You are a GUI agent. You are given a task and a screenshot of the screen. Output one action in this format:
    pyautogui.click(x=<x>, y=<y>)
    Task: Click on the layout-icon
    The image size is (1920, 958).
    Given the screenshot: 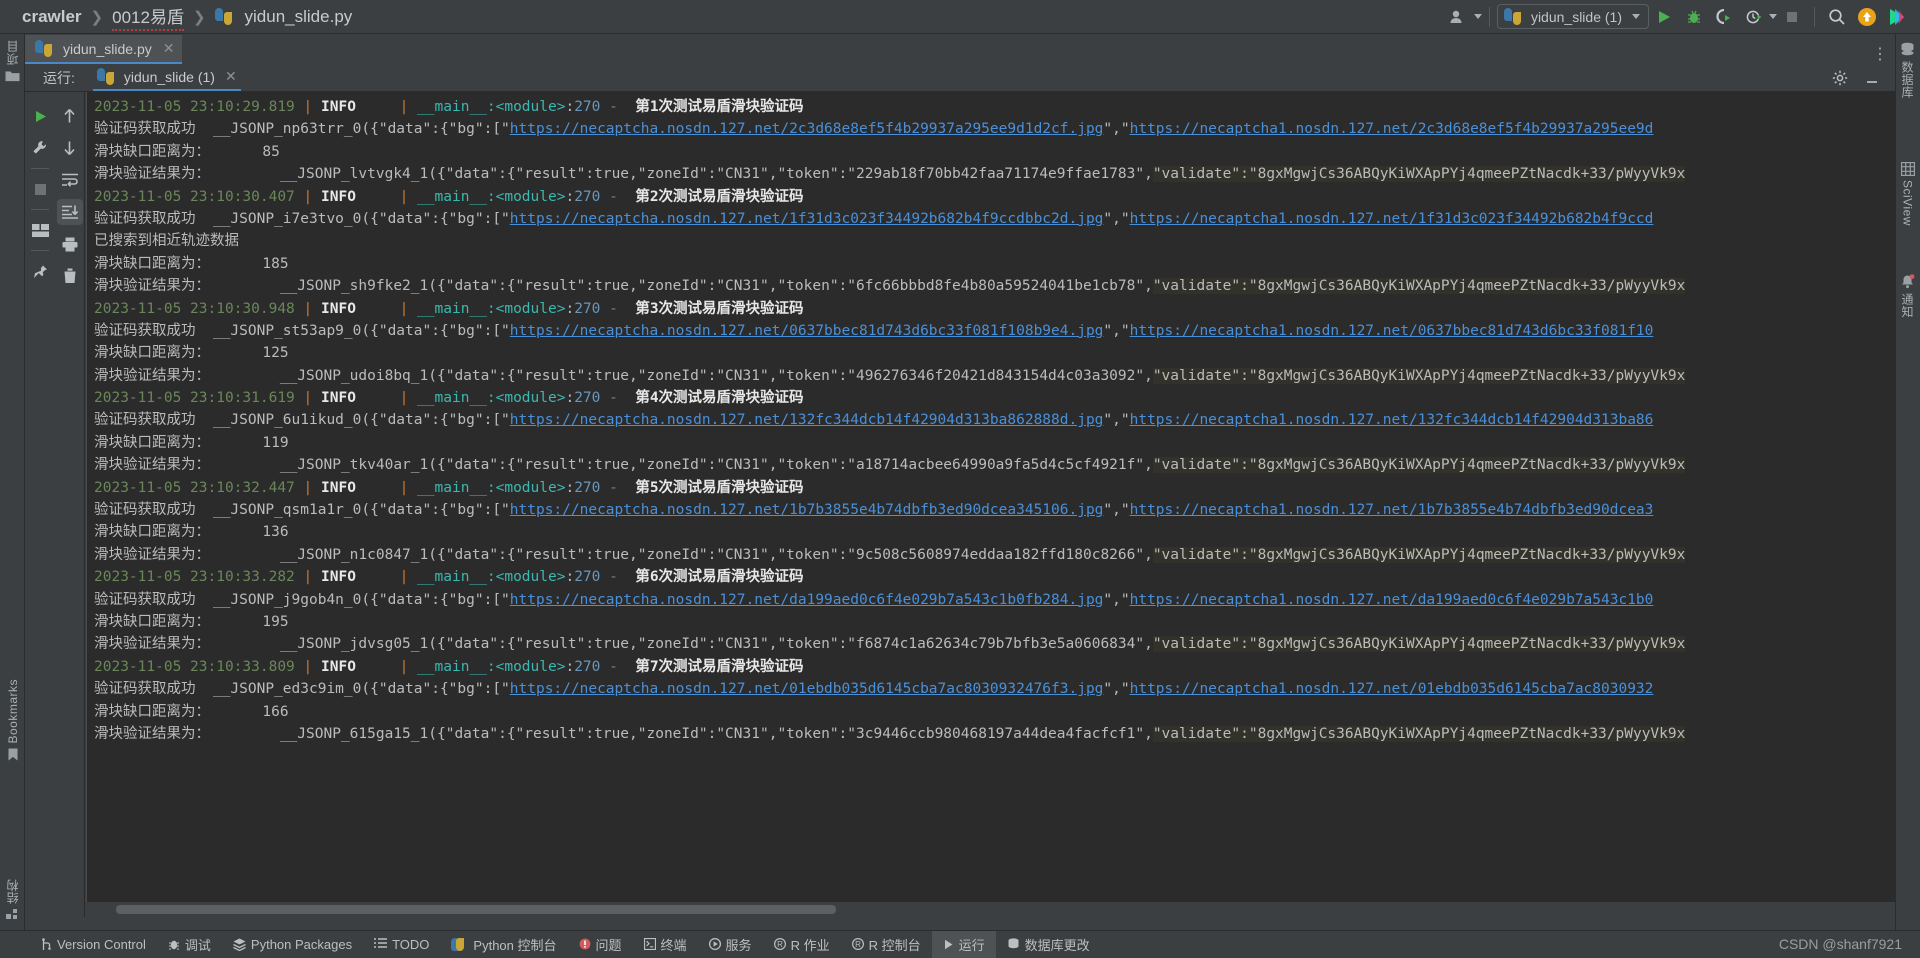 What is the action you would take?
    pyautogui.click(x=40, y=230)
    